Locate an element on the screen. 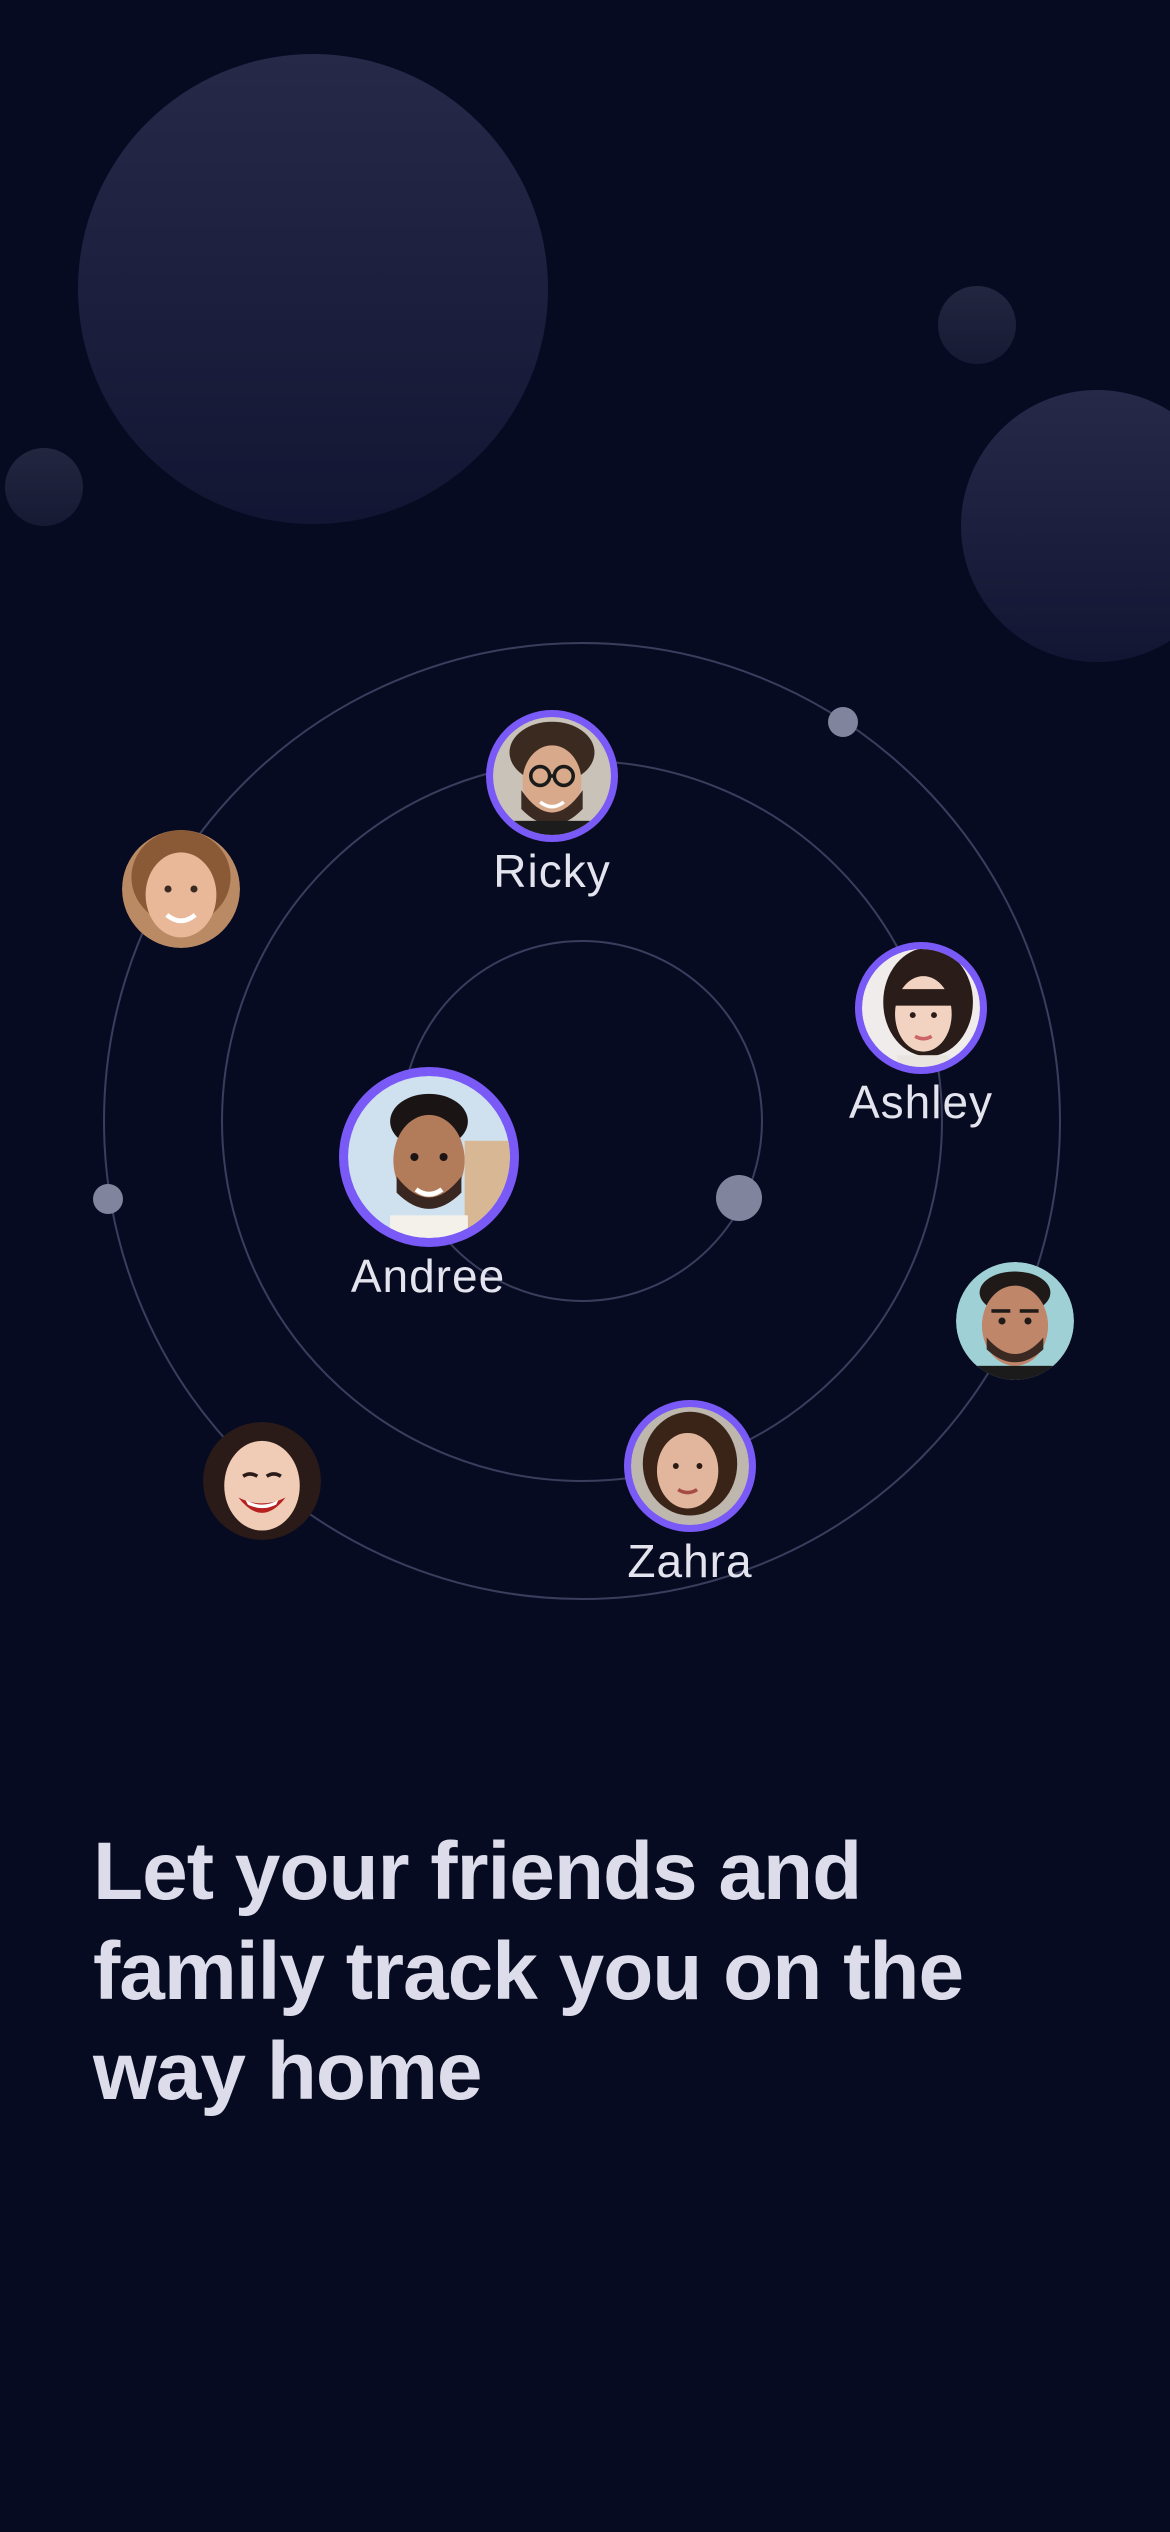  avatar-friend-top-left is located at coordinates (181, 889).